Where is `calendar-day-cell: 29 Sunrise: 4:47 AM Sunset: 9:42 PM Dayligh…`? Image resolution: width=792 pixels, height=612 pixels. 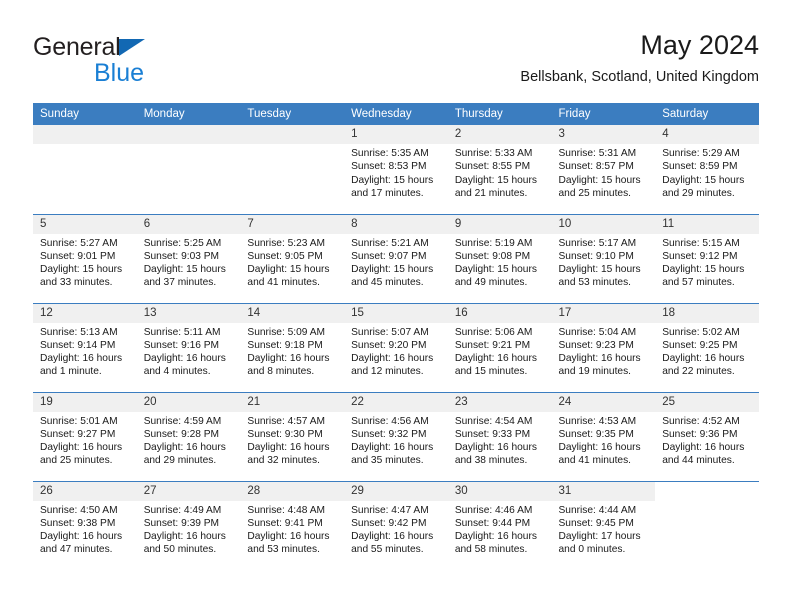 calendar-day-cell: 29 Sunrise: 4:47 AM Sunset: 9:42 PM Dayligh… is located at coordinates (396, 525).